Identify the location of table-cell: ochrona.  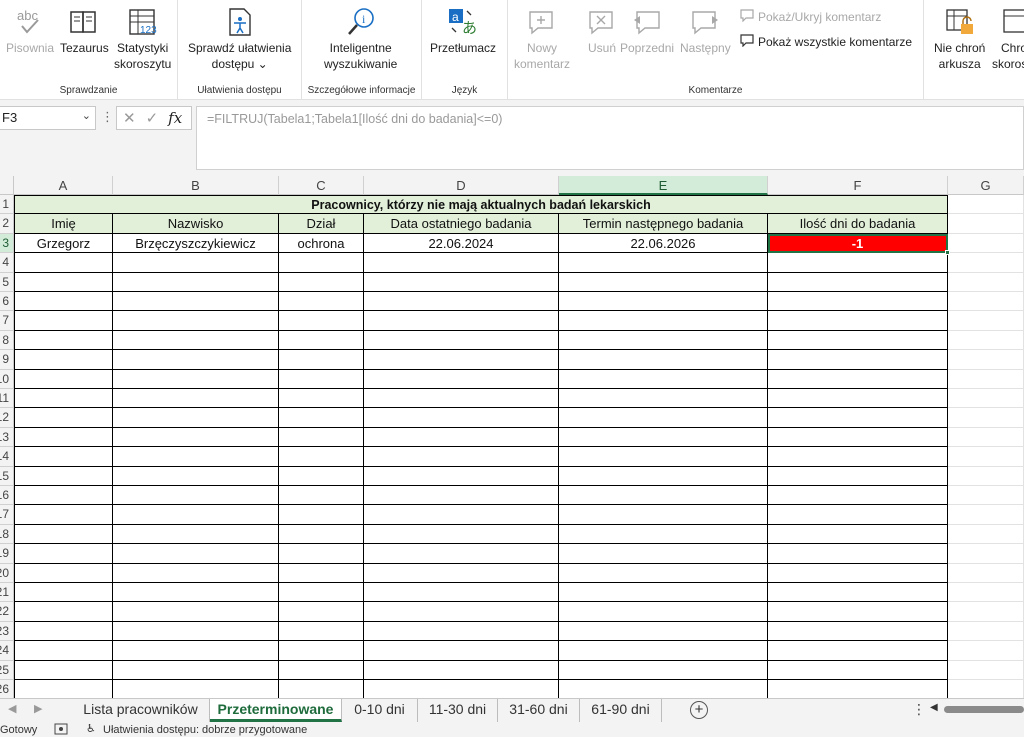
(321, 243).